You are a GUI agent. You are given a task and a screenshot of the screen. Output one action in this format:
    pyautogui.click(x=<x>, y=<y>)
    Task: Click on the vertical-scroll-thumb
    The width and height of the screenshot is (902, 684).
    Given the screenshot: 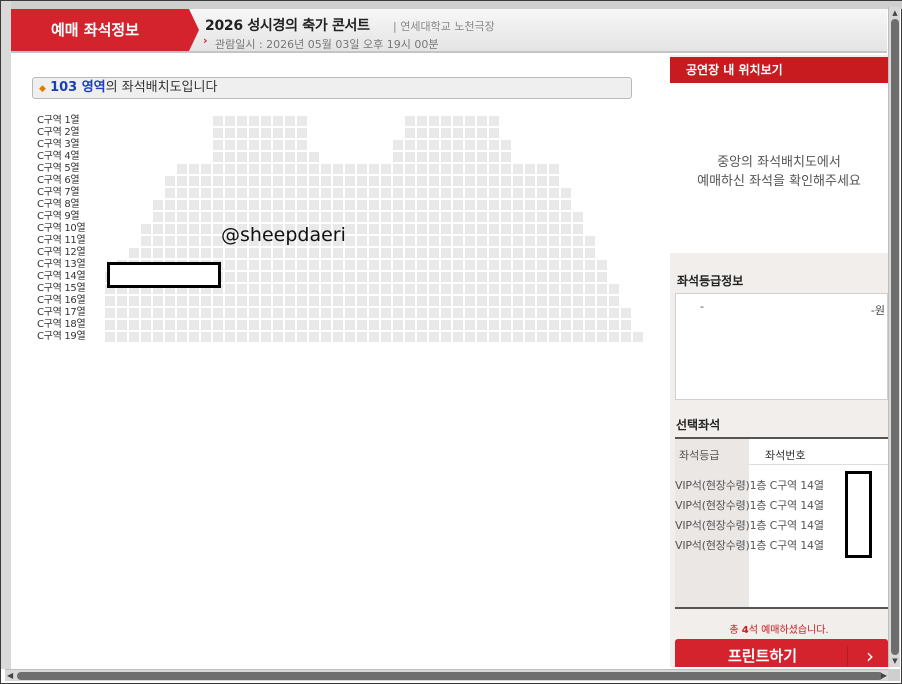 What is the action you would take?
    pyautogui.click(x=895, y=337)
    